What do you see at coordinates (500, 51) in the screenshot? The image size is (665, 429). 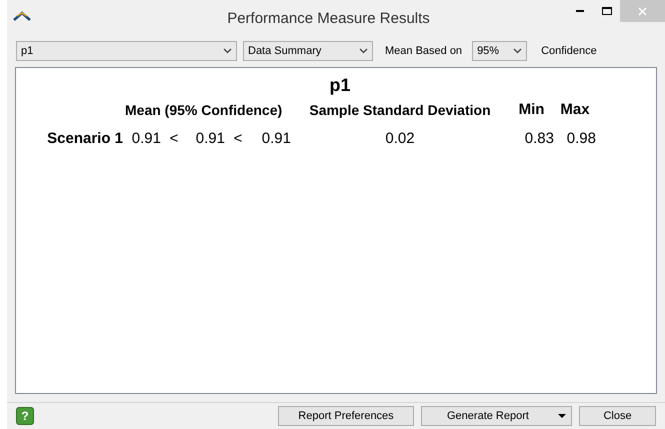 I see `confidence-select: 95%` at bounding box center [500, 51].